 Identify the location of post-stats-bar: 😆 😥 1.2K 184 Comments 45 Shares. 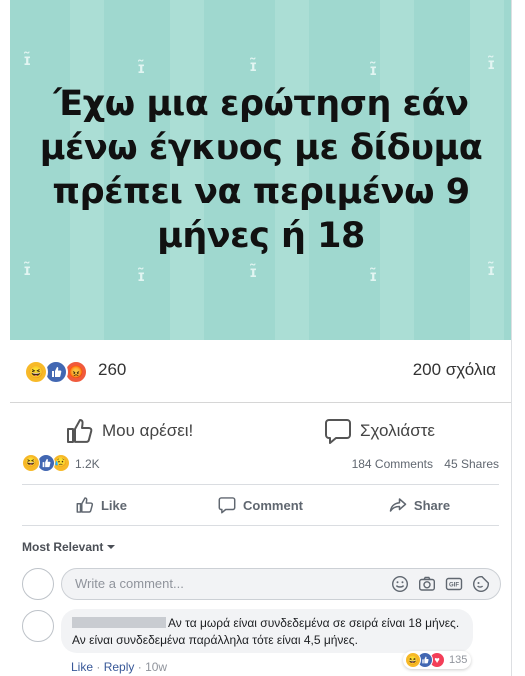
(260, 465).